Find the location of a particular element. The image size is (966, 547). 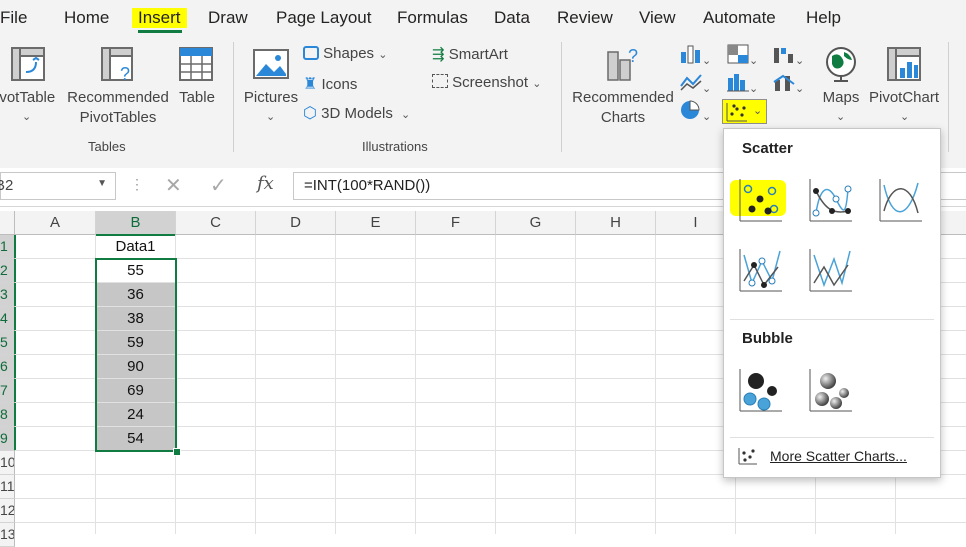

maps-button: Maps ⌄ is located at coordinates (841, 84).